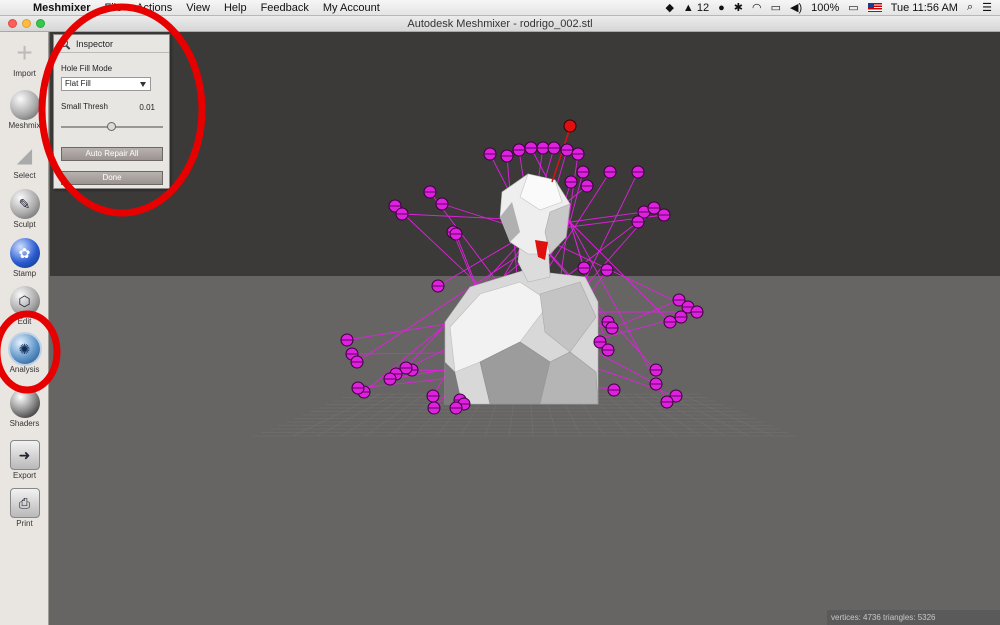  What do you see at coordinates (913, 617) in the screenshot?
I see `mesh-stats-readout: vertices: 4736 triangles: 5326` at bounding box center [913, 617].